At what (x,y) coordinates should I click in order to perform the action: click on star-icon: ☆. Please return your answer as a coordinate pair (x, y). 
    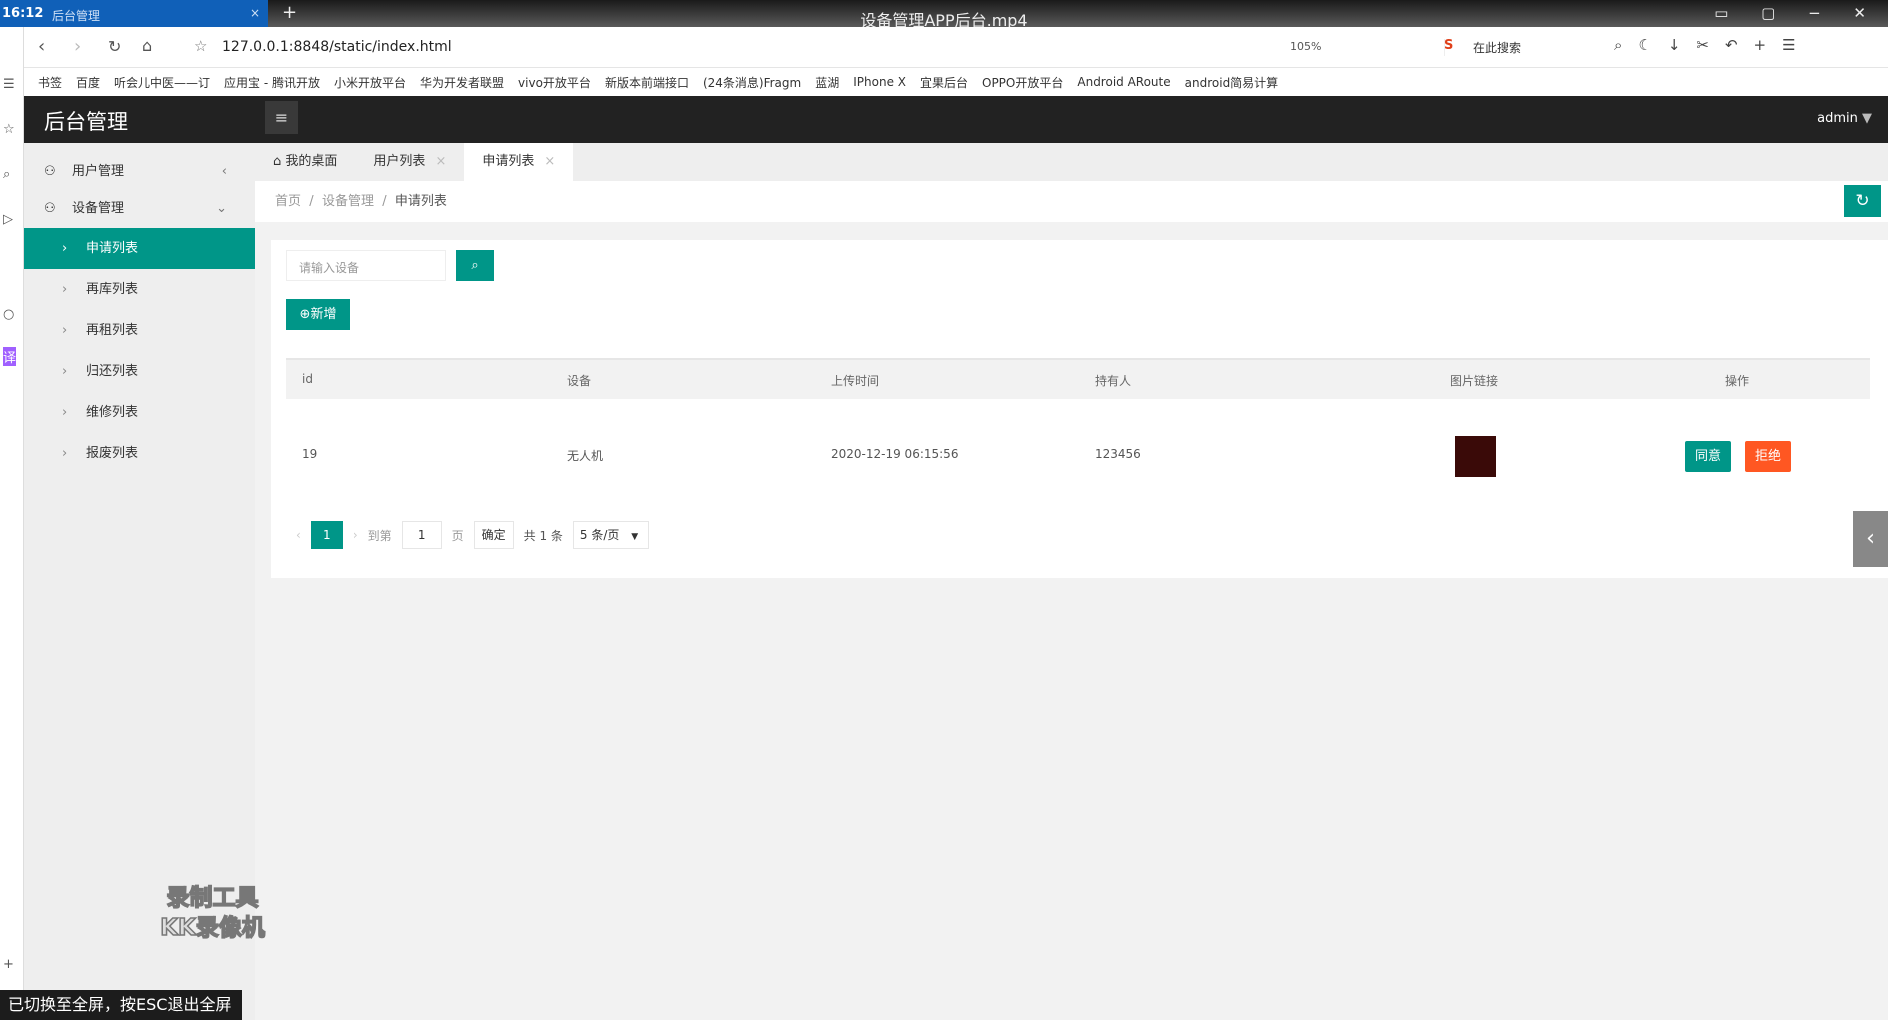
    Looking at the image, I should click on (9, 129).